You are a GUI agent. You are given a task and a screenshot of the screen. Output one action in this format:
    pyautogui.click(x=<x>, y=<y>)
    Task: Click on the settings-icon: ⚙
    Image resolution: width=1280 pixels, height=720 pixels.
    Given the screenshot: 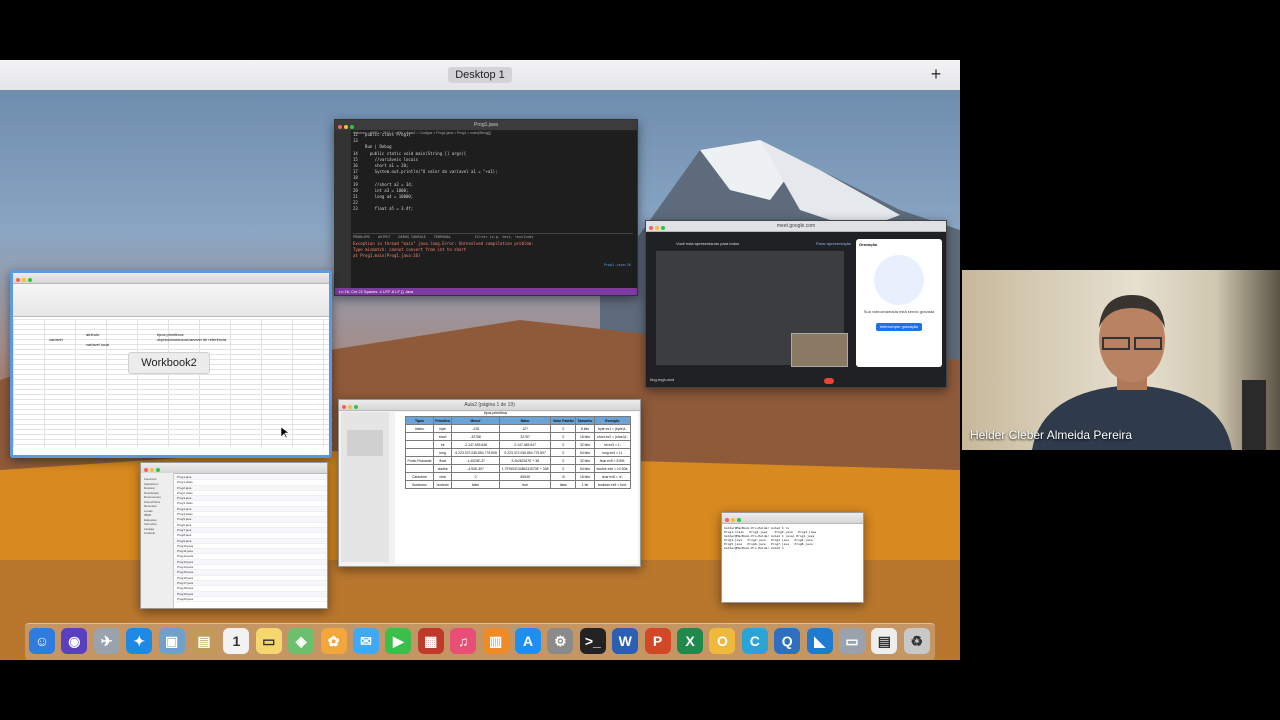 What is the action you would take?
    pyautogui.click(x=560, y=641)
    